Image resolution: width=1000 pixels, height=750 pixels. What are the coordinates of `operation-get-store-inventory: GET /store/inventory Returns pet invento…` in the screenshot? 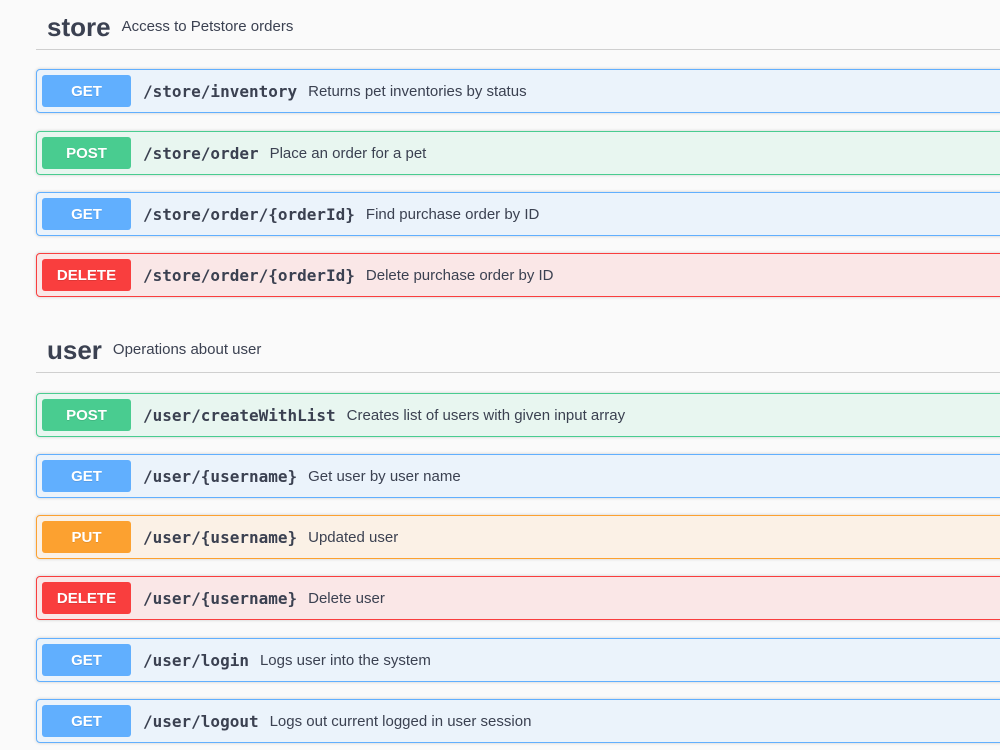 It's located at (518, 91).